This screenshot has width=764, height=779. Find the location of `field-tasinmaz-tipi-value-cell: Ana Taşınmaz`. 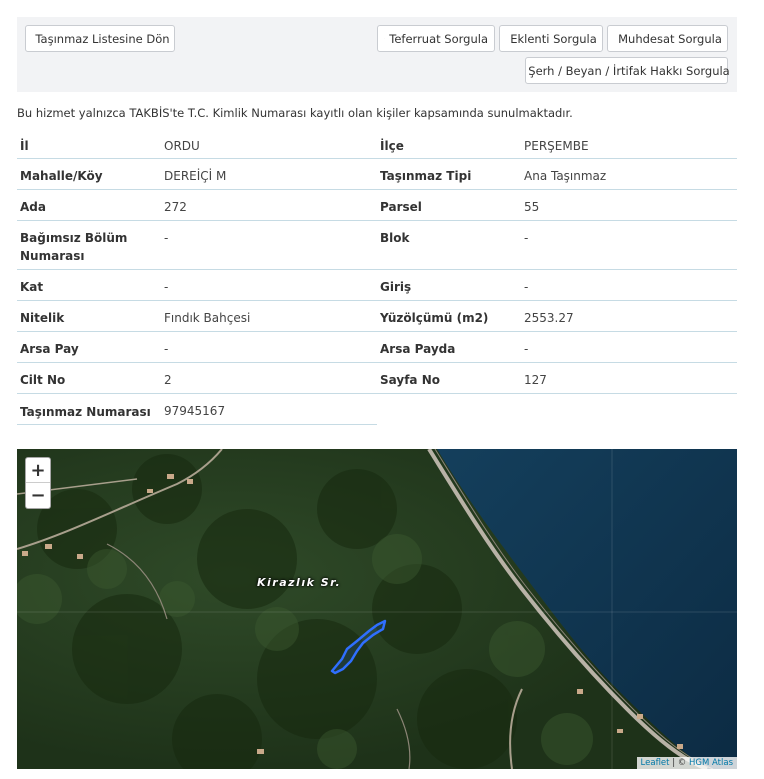

field-tasinmaz-tipi-value-cell: Ana Taşınmaz is located at coordinates (629, 174).